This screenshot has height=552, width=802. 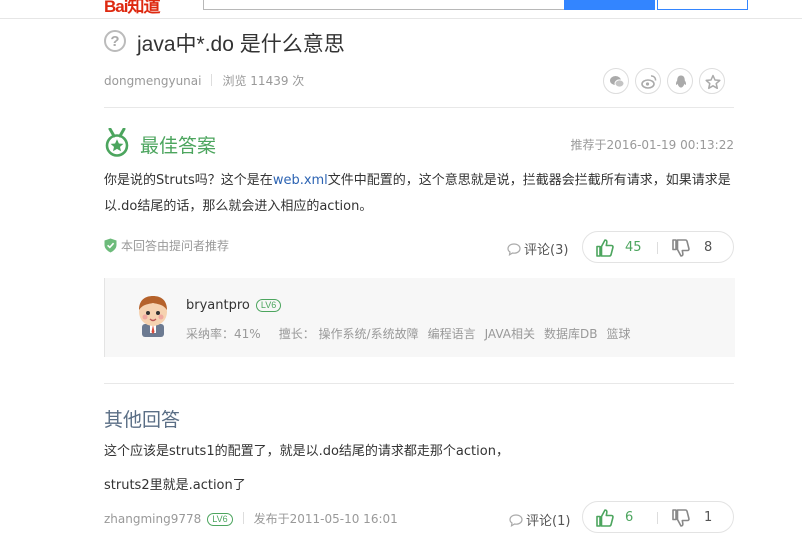 What do you see at coordinates (633, 247) in the screenshot?
I see `upvote-count: 45` at bounding box center [633, 247].